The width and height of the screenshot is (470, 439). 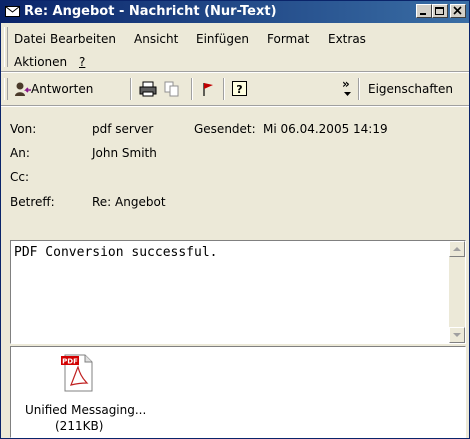 I want to click on sent-label: Gesendet:, so click(x=225, y=129).